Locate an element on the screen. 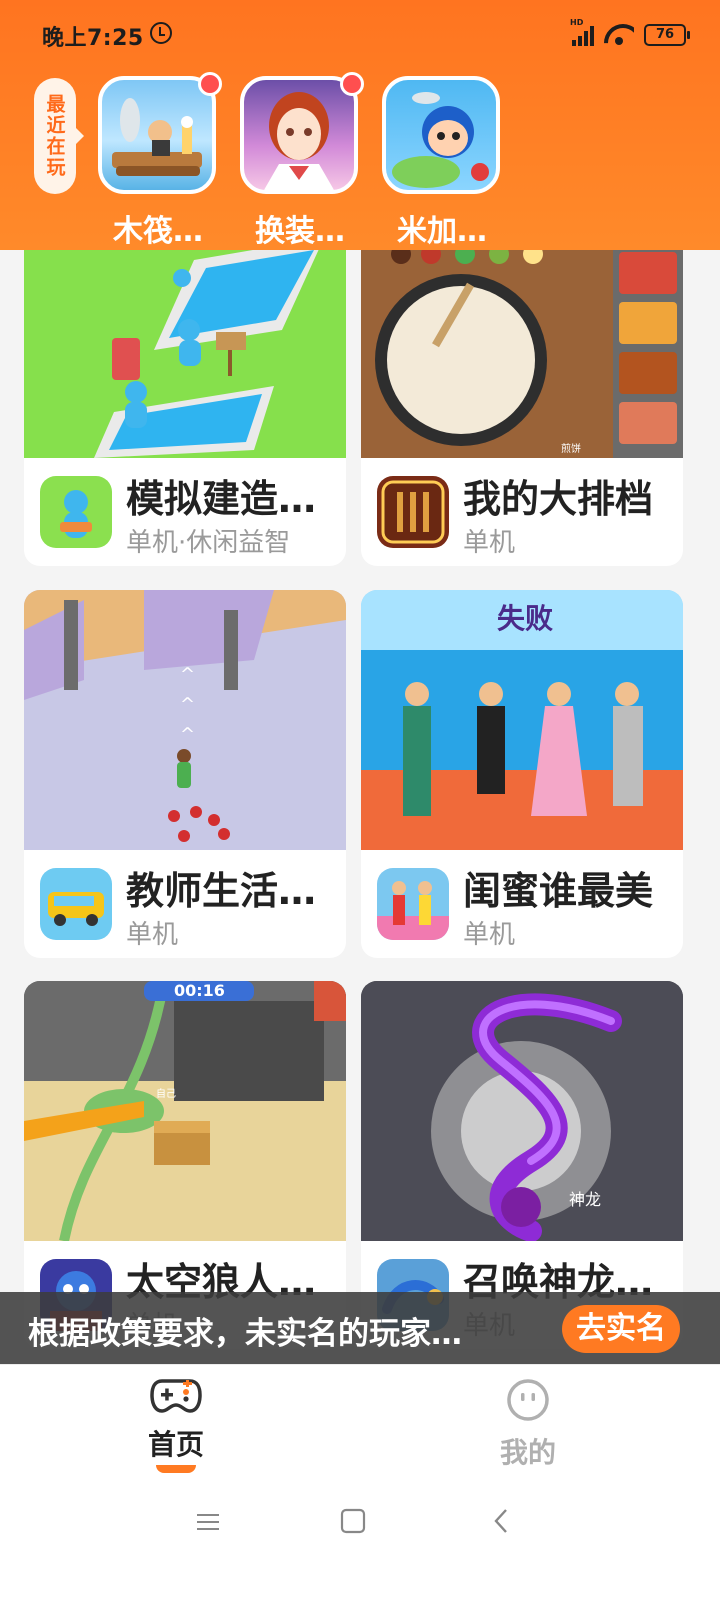 The width and height of the screenshot is (720, 1600). verify-real-name-button: 去实名 is located at coordinates (621, 1329).